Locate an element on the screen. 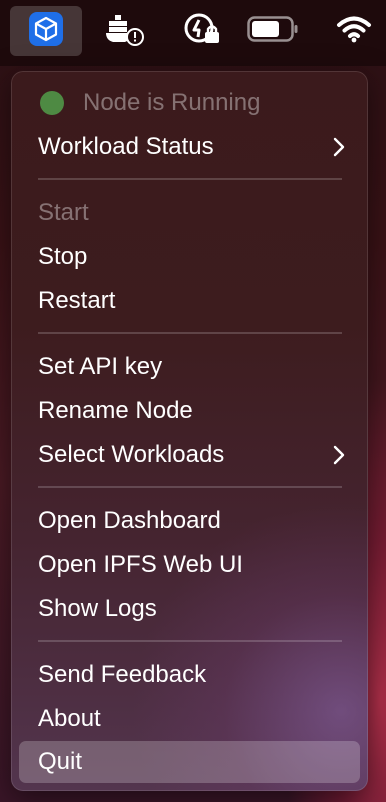 This screenshot has height=802, width=386. open-ipfs-web-ui-label: Open IPFS Web UI is located at coordinates (140, 564).